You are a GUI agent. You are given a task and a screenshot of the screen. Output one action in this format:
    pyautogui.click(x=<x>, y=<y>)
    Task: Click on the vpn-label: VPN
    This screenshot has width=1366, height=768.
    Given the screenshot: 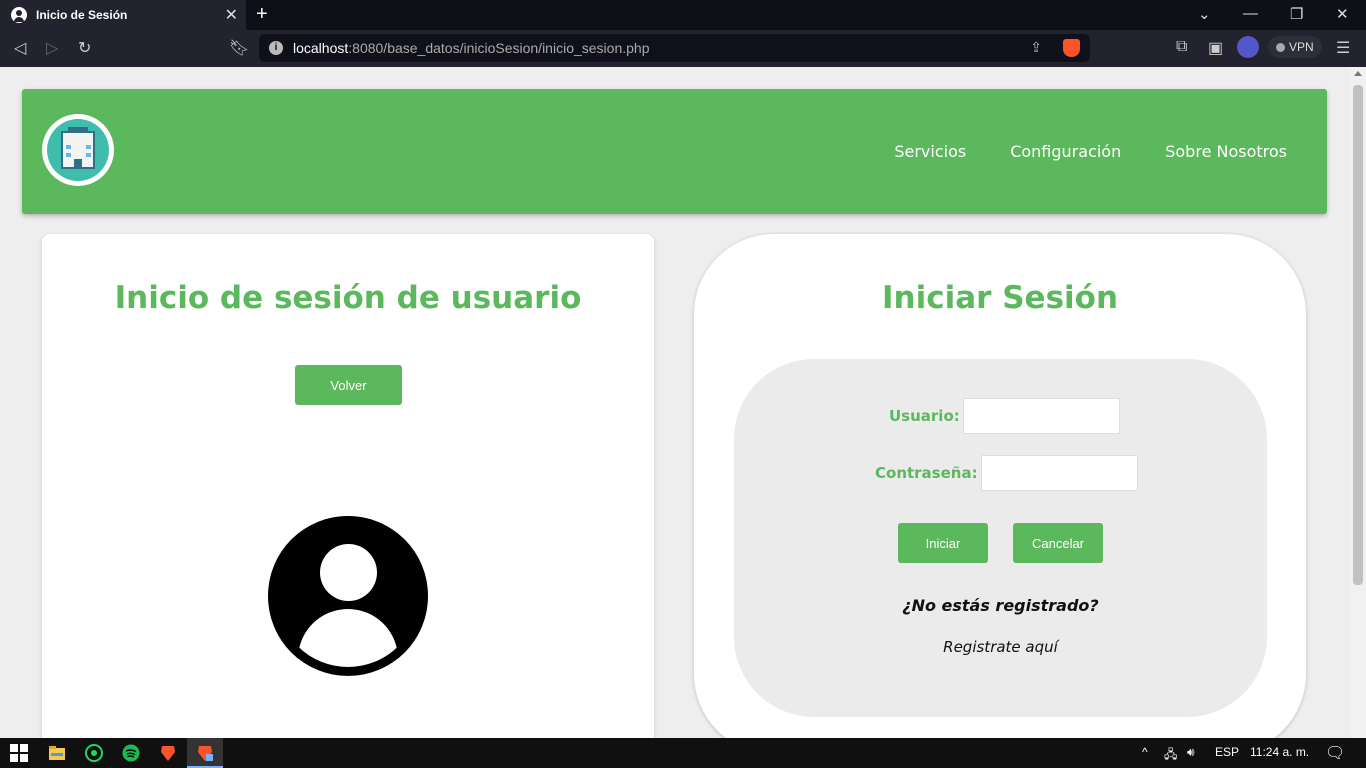 What is the action you would take?
    pyautogui.click(x=1301, y=47)
    